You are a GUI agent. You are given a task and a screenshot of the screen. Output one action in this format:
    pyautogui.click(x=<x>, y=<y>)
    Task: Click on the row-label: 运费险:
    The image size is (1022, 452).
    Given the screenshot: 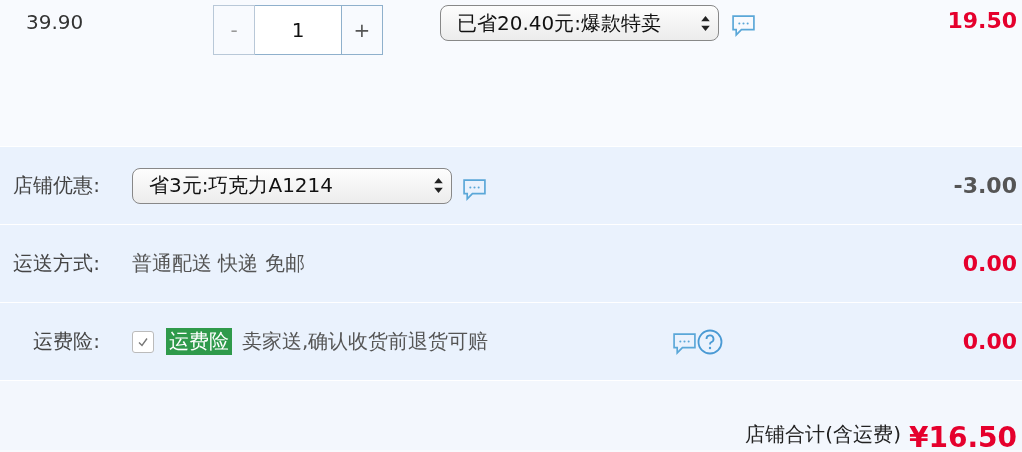 What is the action you would take?
    pyautogui.click(x=66, y=341)
    